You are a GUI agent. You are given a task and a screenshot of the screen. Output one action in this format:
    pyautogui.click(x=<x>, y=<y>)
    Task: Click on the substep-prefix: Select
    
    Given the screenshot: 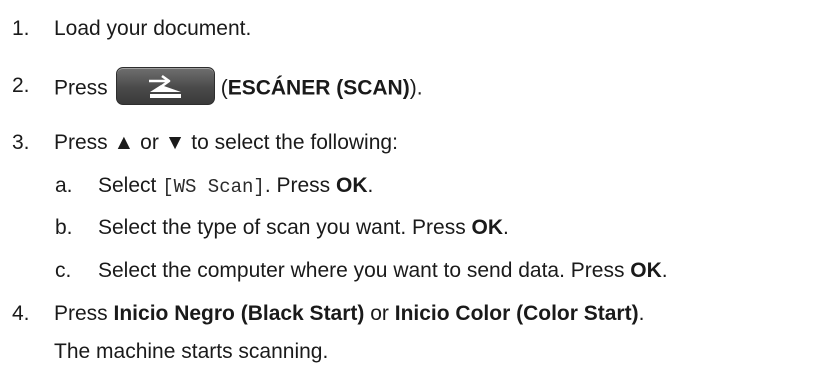 What is the action you would take?
    pyautogui.click(x=130, y=185)
    